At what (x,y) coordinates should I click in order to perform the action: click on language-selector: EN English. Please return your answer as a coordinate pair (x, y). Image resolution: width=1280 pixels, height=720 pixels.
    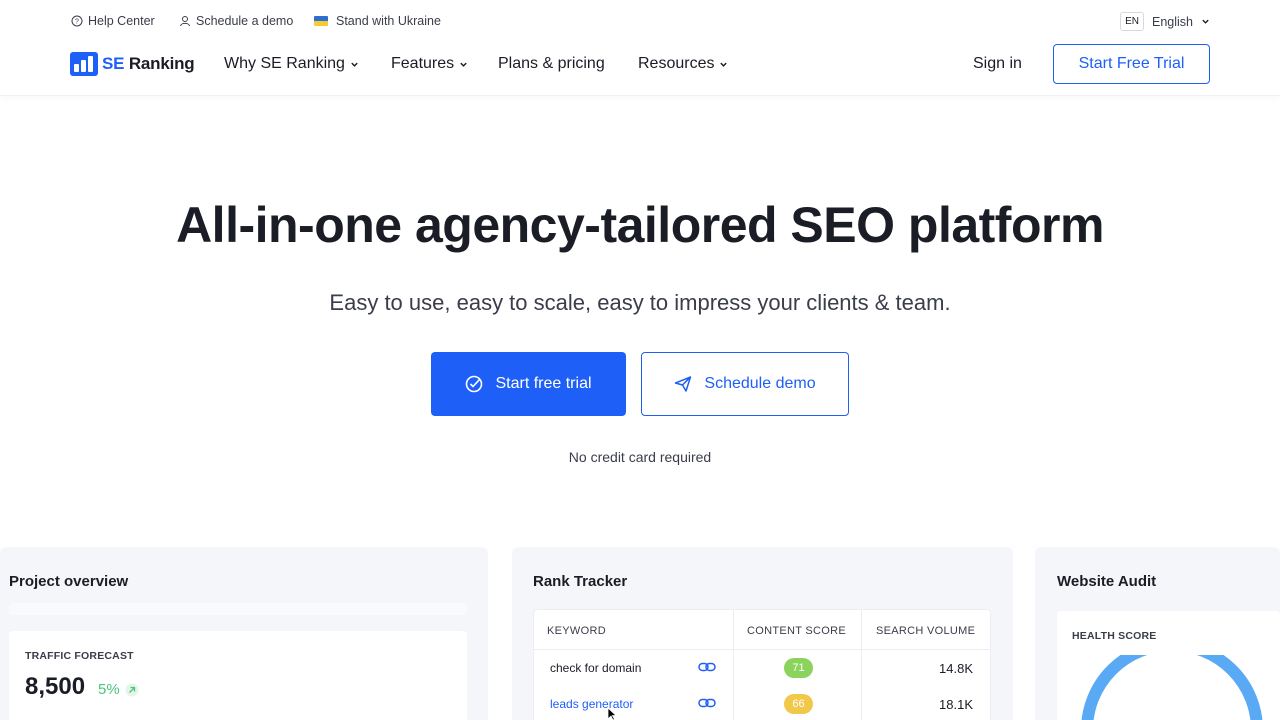
    Looking at the image, I should click on (1165, 21).